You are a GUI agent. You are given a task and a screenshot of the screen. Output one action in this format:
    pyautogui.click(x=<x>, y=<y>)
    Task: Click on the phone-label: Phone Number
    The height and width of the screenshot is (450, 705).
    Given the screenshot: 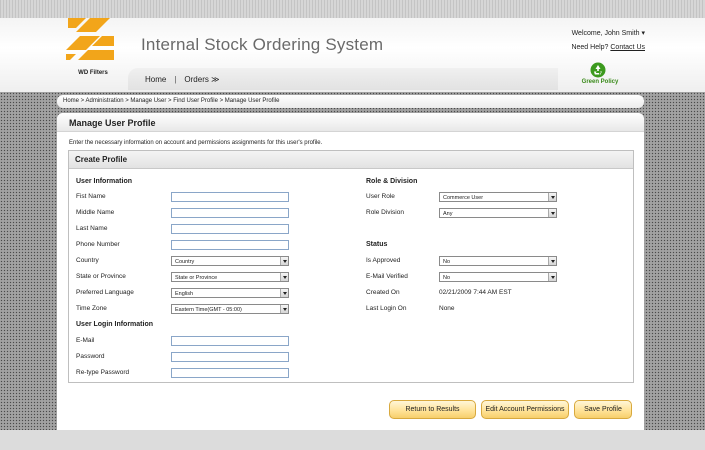 What is the action you would take?
    pyautogui.click(x=98, y=244)
    